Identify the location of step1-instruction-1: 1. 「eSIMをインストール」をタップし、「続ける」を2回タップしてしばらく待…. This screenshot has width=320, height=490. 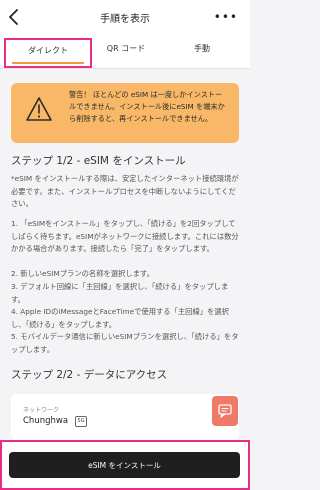
(125, 236).